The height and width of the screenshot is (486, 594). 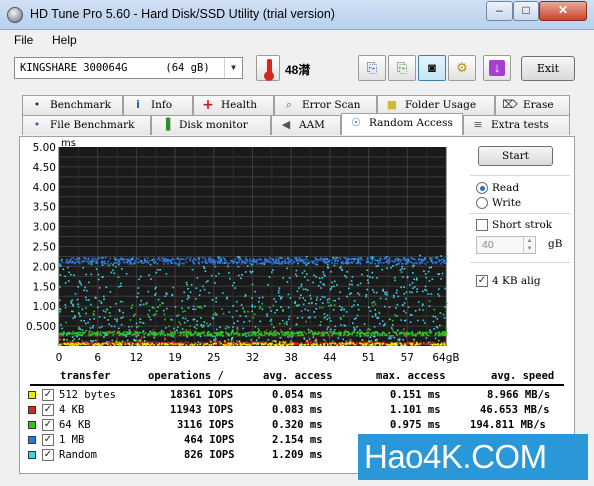 What do you see at coordinates (402, 124) in the screenshot?
I see `tab-random-access: ☉ Random Access` at bounding box center [402, 124].